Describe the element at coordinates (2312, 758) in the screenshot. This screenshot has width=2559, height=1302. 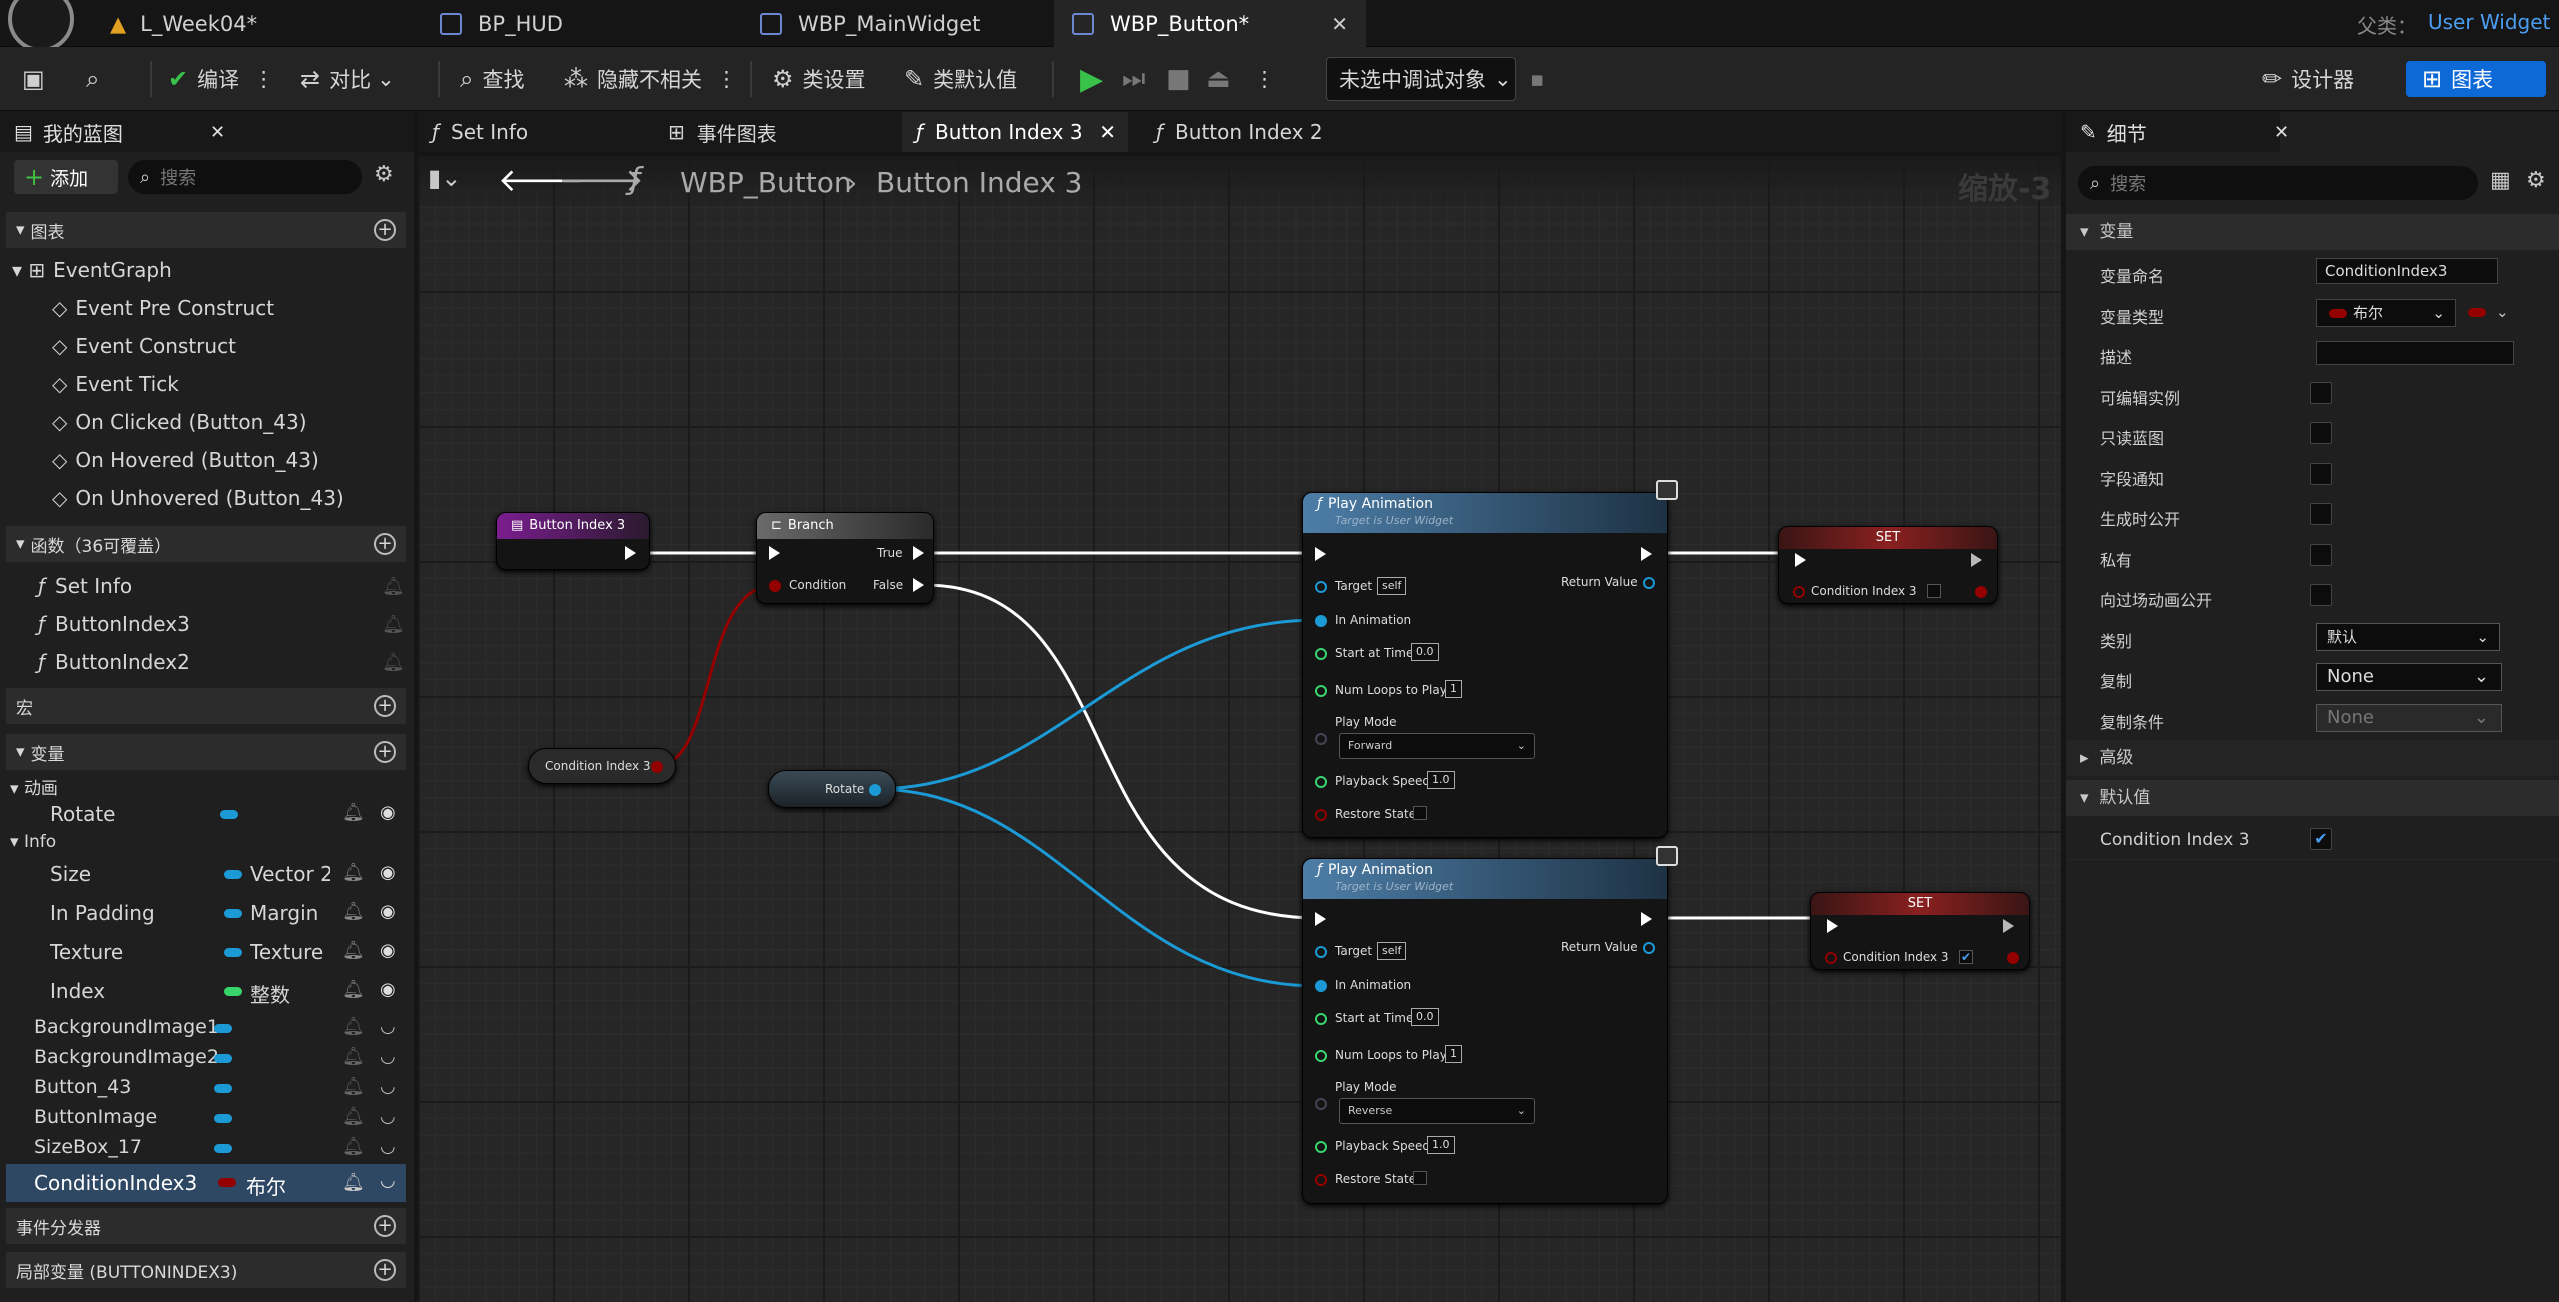
I see `advanced-section: ▸ 高级` at that location.